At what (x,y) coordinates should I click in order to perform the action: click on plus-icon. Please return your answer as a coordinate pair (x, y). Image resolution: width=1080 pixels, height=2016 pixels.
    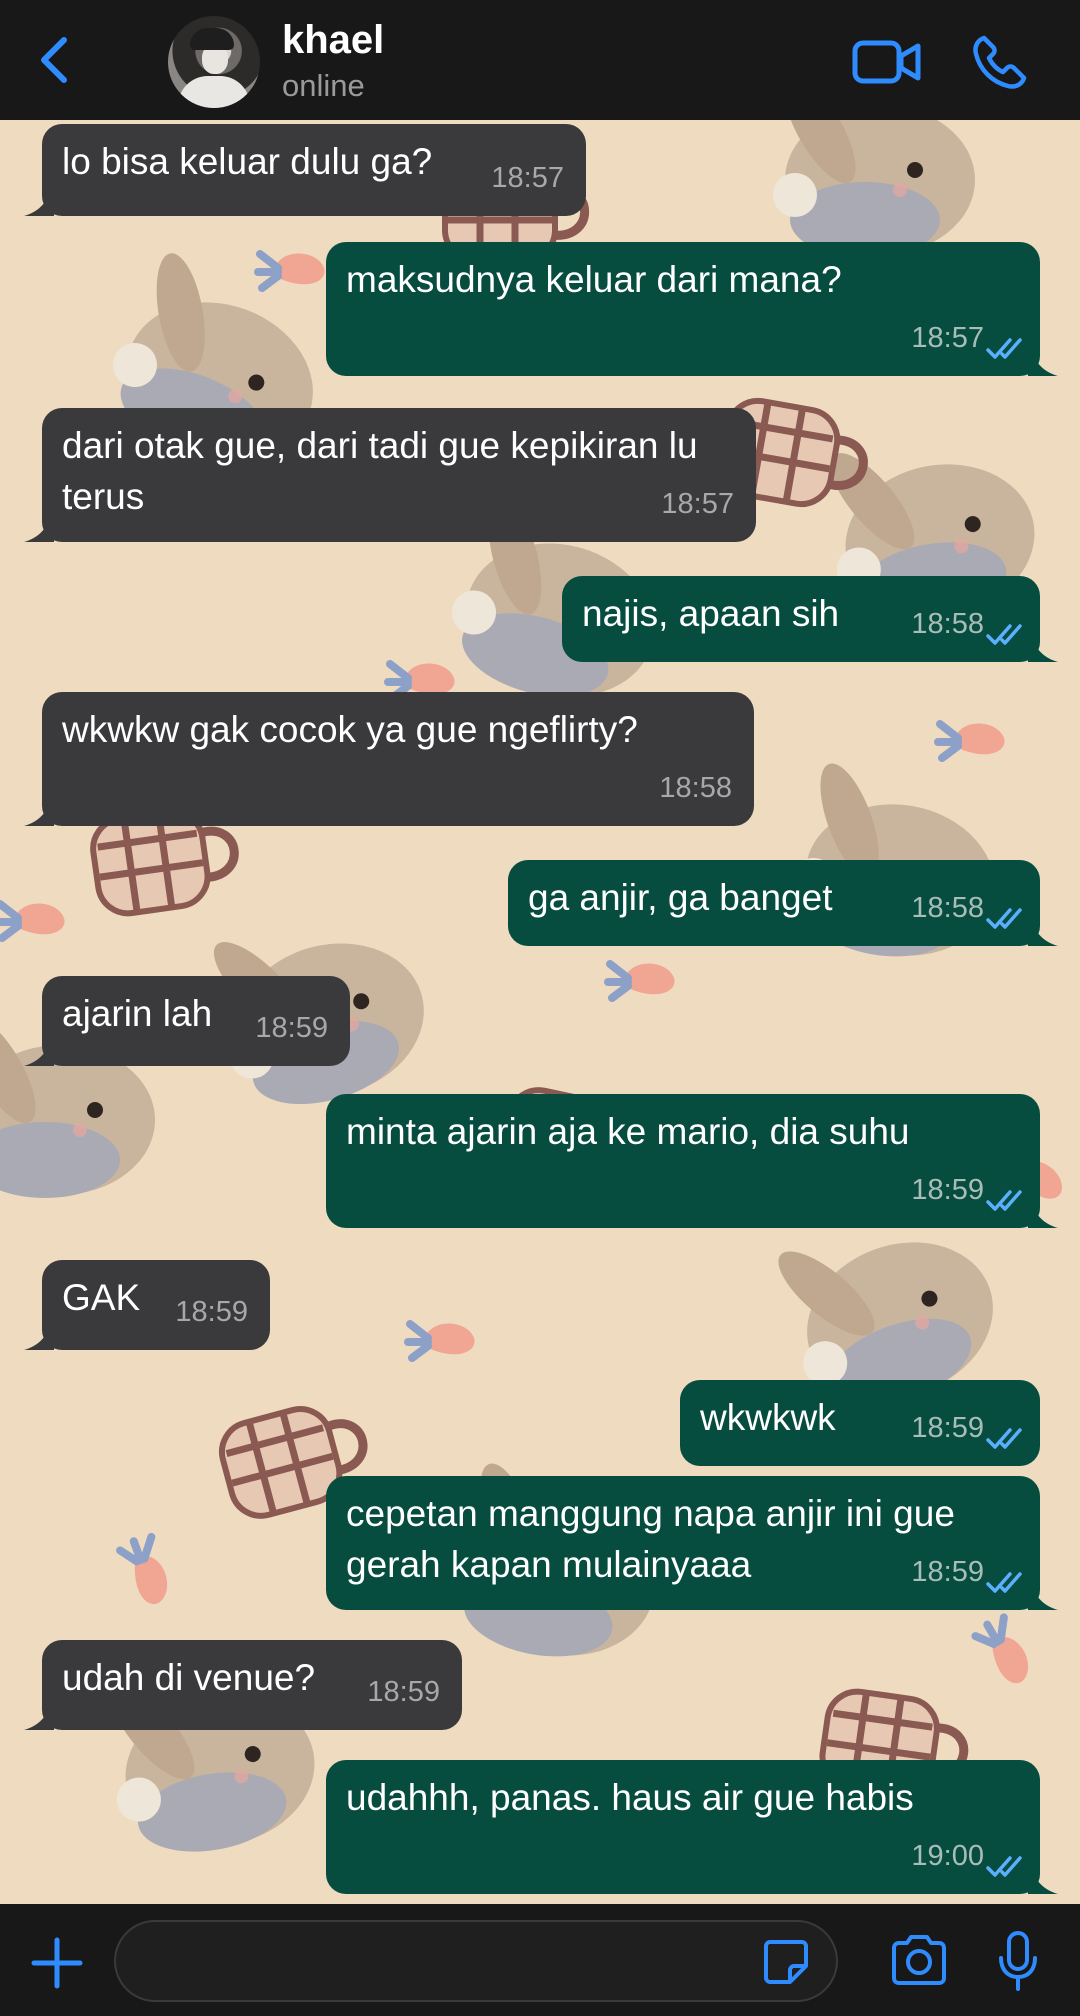
    Looking at the image, I should click on (57, 1963).